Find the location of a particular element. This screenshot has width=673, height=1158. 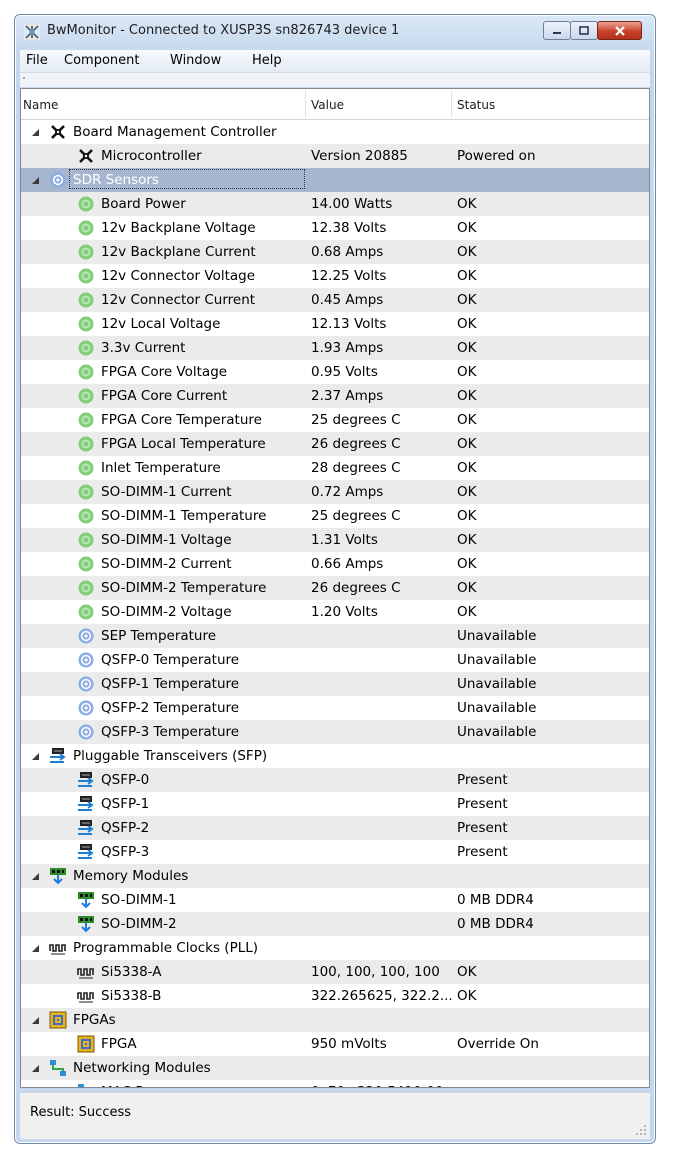

tree-row-sep-temperature: SEP Temperature Unavailable is located at coordinates (335, 636).